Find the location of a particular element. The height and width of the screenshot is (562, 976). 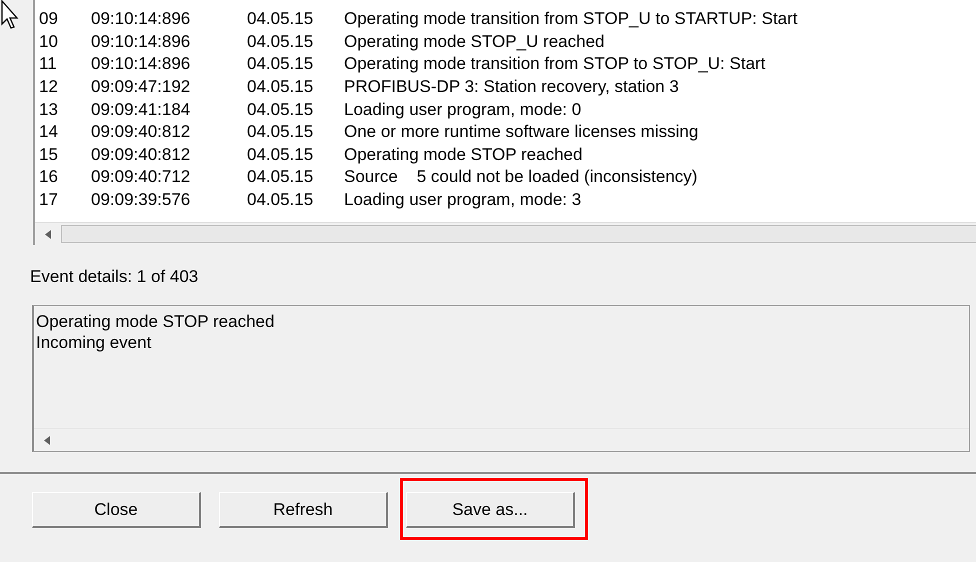

event-row: 14 09:09:40:812 04.05.15 One or more runtime software licenses missing is located at coordinates (507, 132).